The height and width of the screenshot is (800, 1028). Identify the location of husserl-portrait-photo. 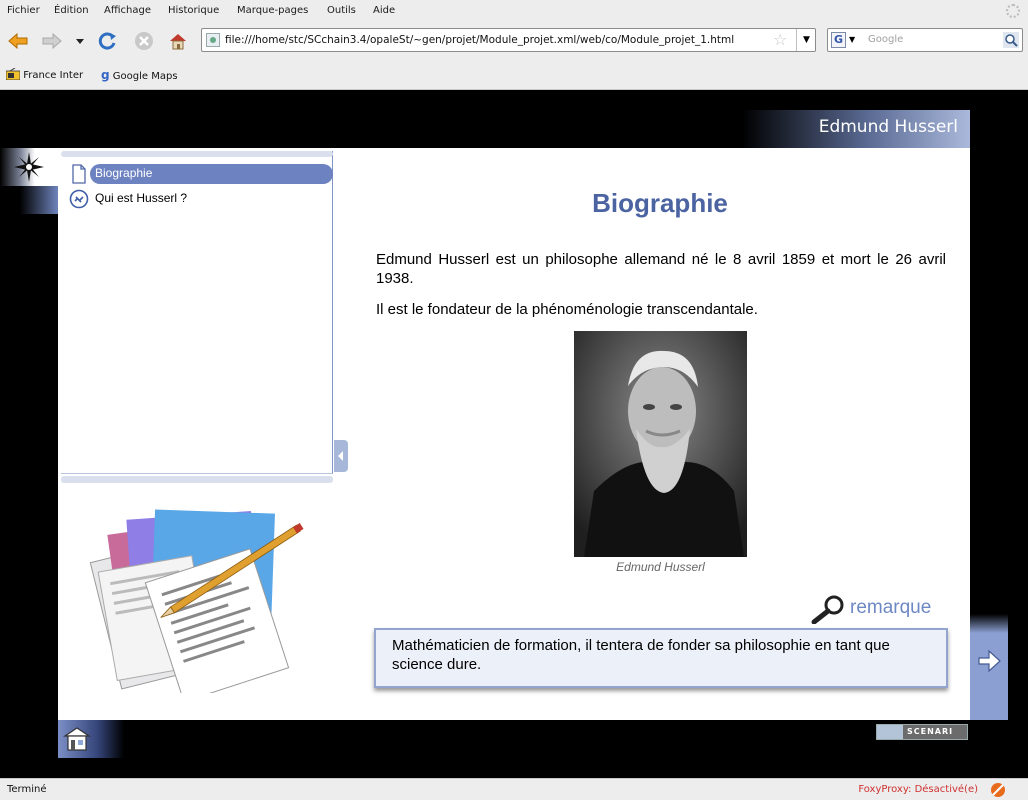
(660, 444).